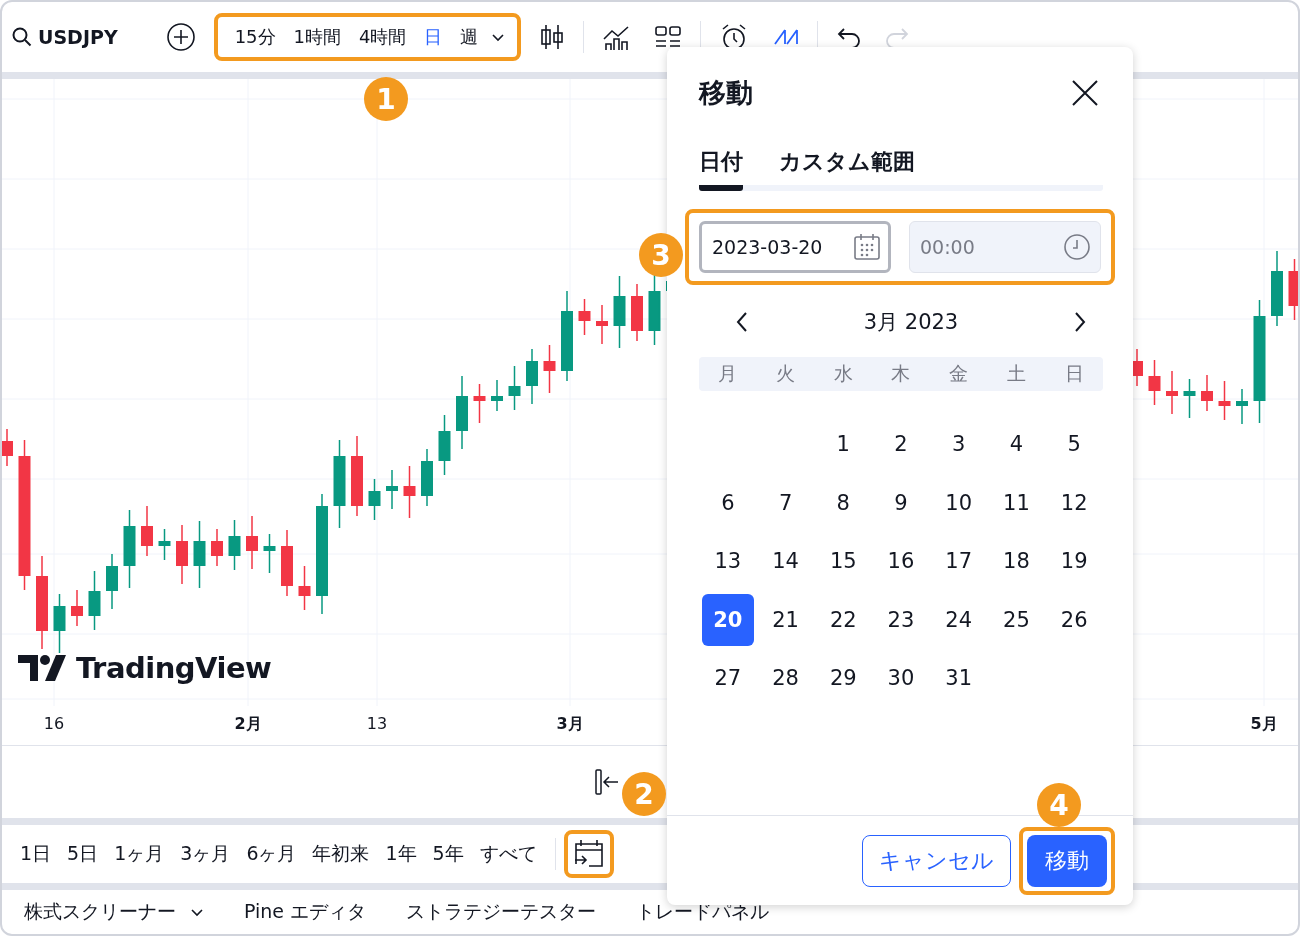  I want to click on range-button: 3ヶ月, so click(205, 854).